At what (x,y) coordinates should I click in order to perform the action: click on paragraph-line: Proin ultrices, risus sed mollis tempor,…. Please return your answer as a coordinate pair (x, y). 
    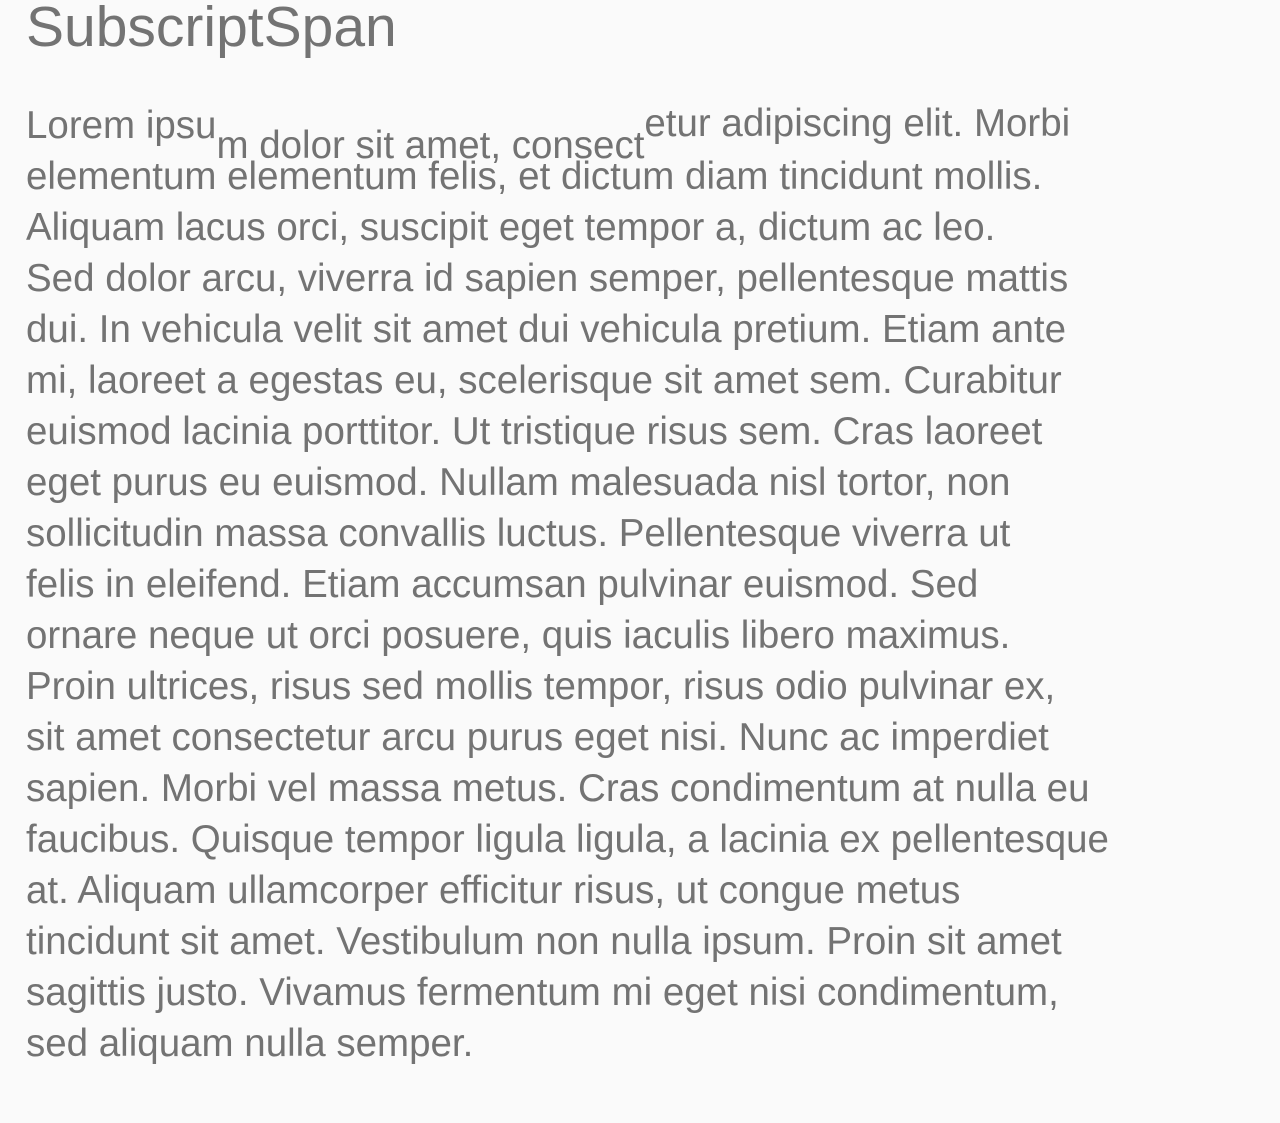
    Looking at the image, I should click on (541, 686).